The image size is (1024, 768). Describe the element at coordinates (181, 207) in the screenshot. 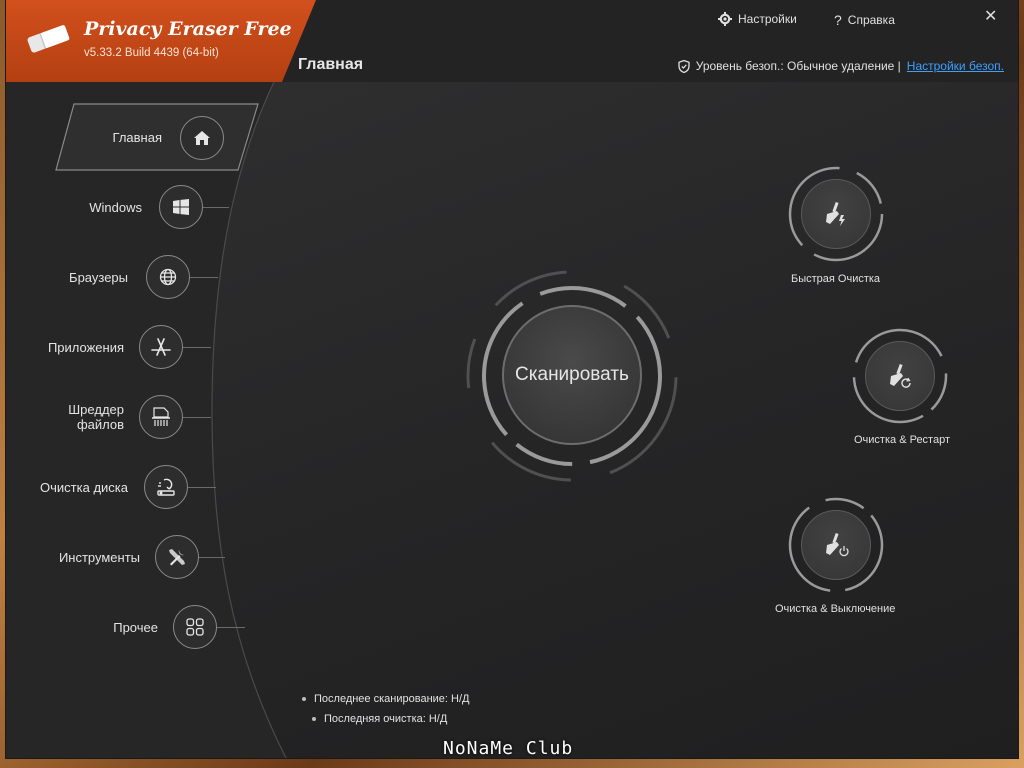

I see `windows-icon` at that location.